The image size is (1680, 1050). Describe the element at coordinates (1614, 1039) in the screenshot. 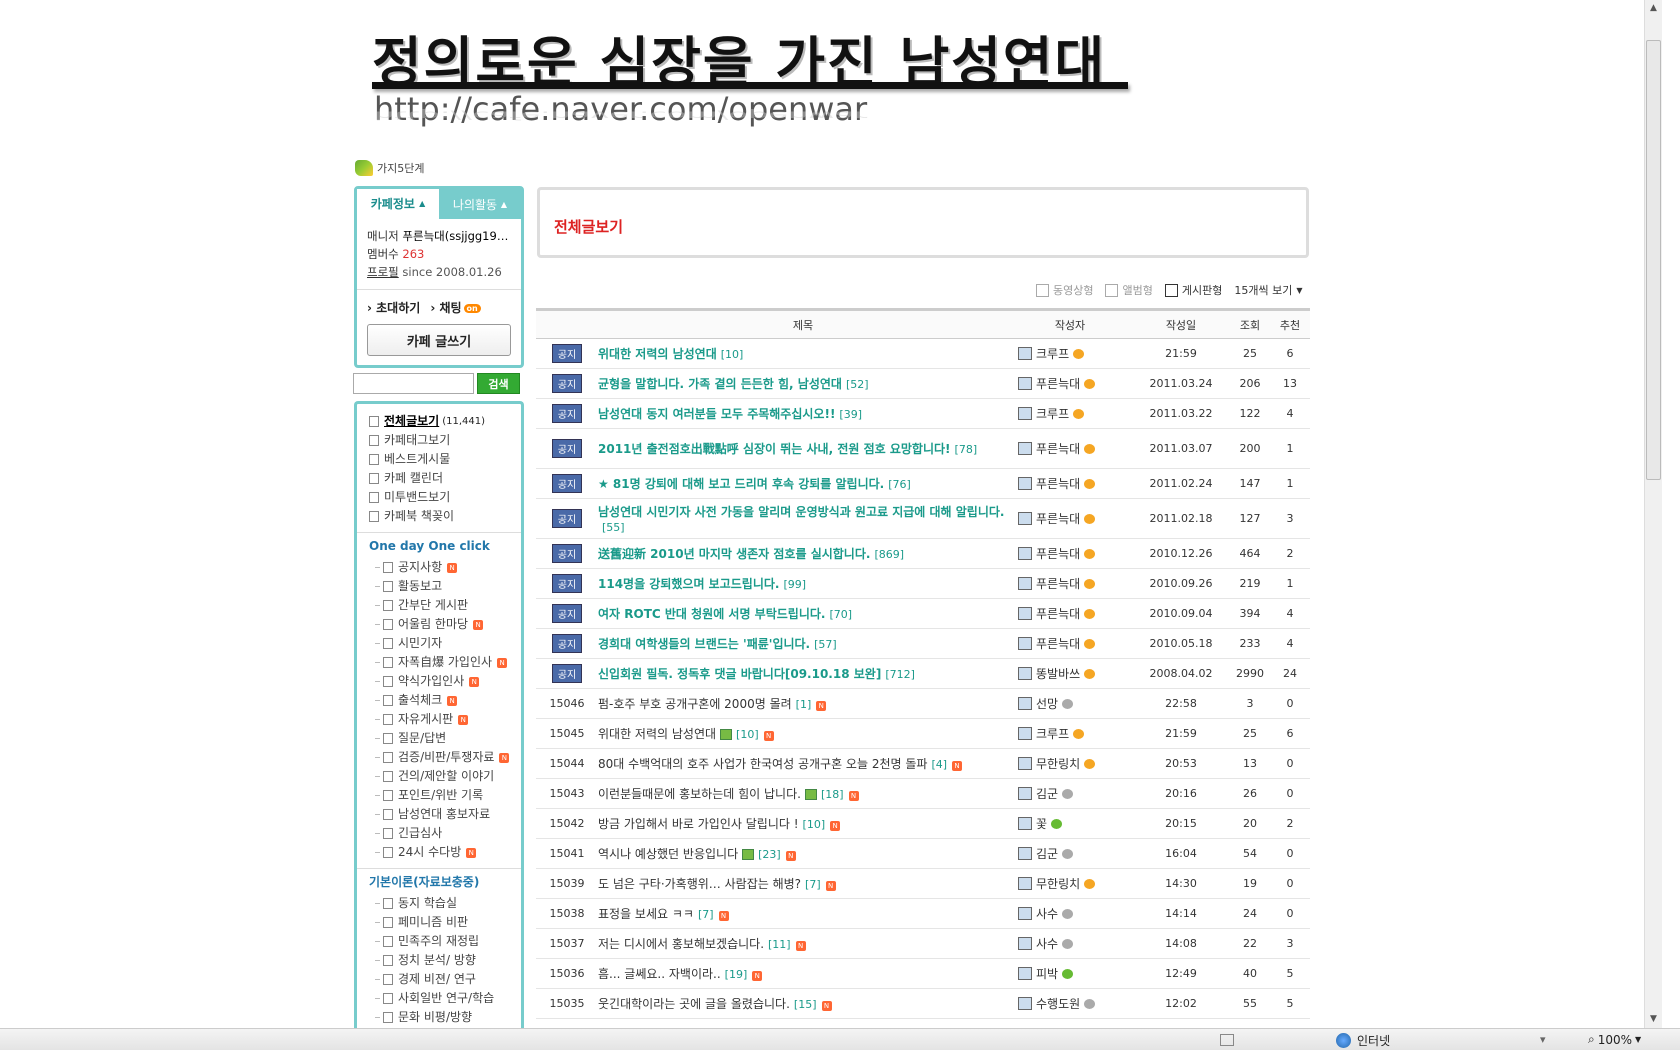

I see `zoom-control: ⌕ 100% ▼` at that location.